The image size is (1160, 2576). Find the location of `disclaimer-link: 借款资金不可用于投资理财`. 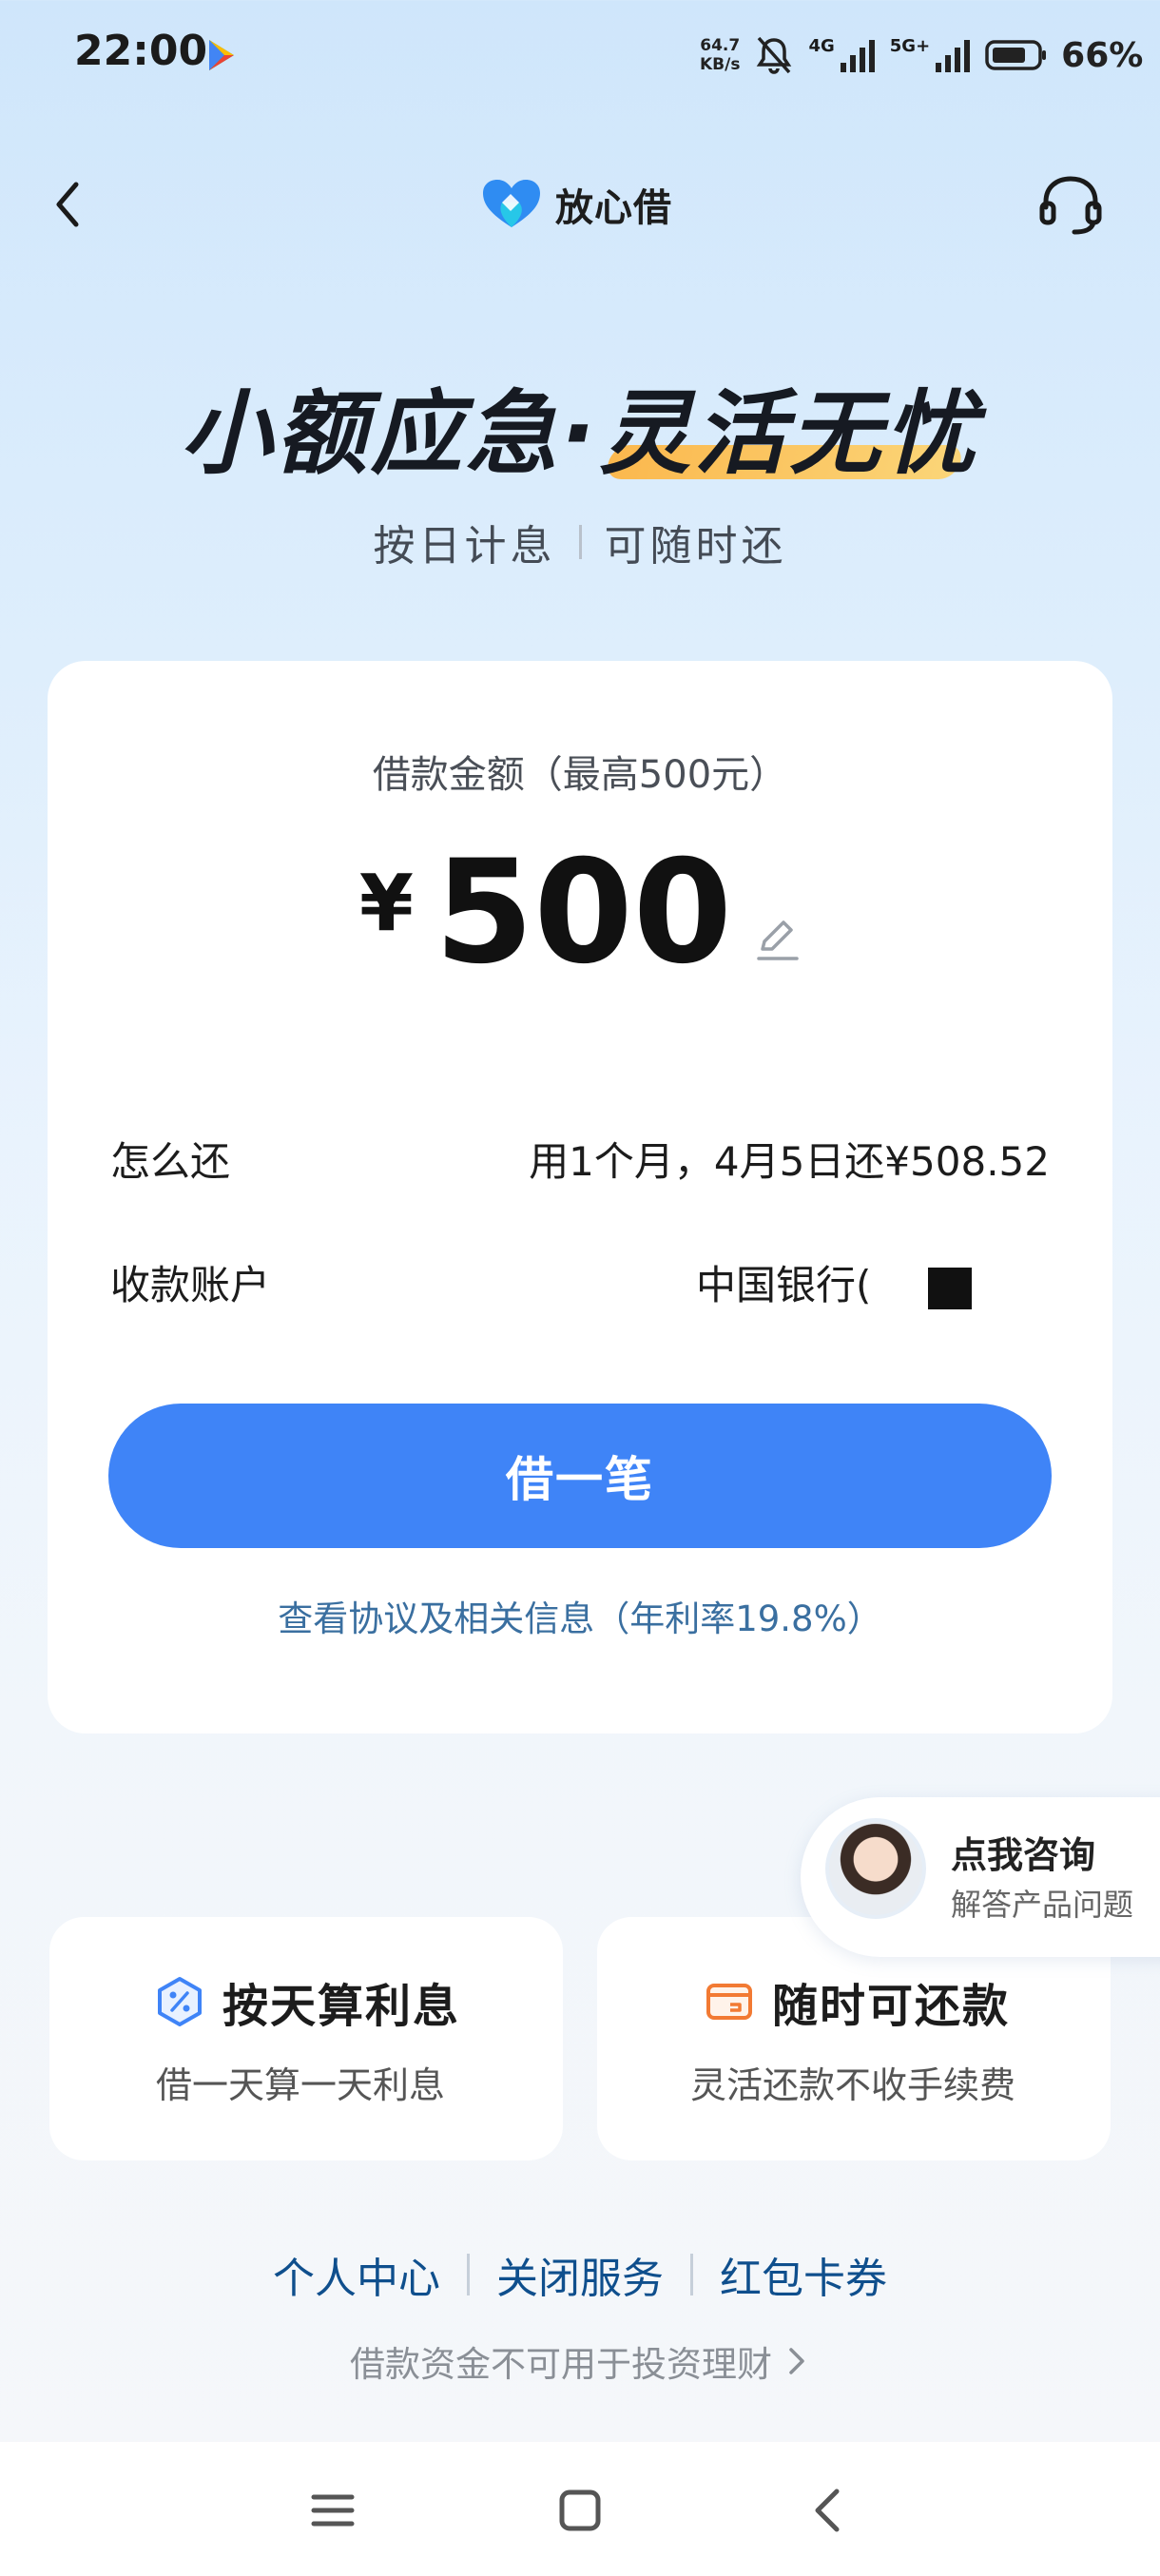

disclaimer-link: 借款资金不可用于投资理财 is located at coordinates (580, 2361).